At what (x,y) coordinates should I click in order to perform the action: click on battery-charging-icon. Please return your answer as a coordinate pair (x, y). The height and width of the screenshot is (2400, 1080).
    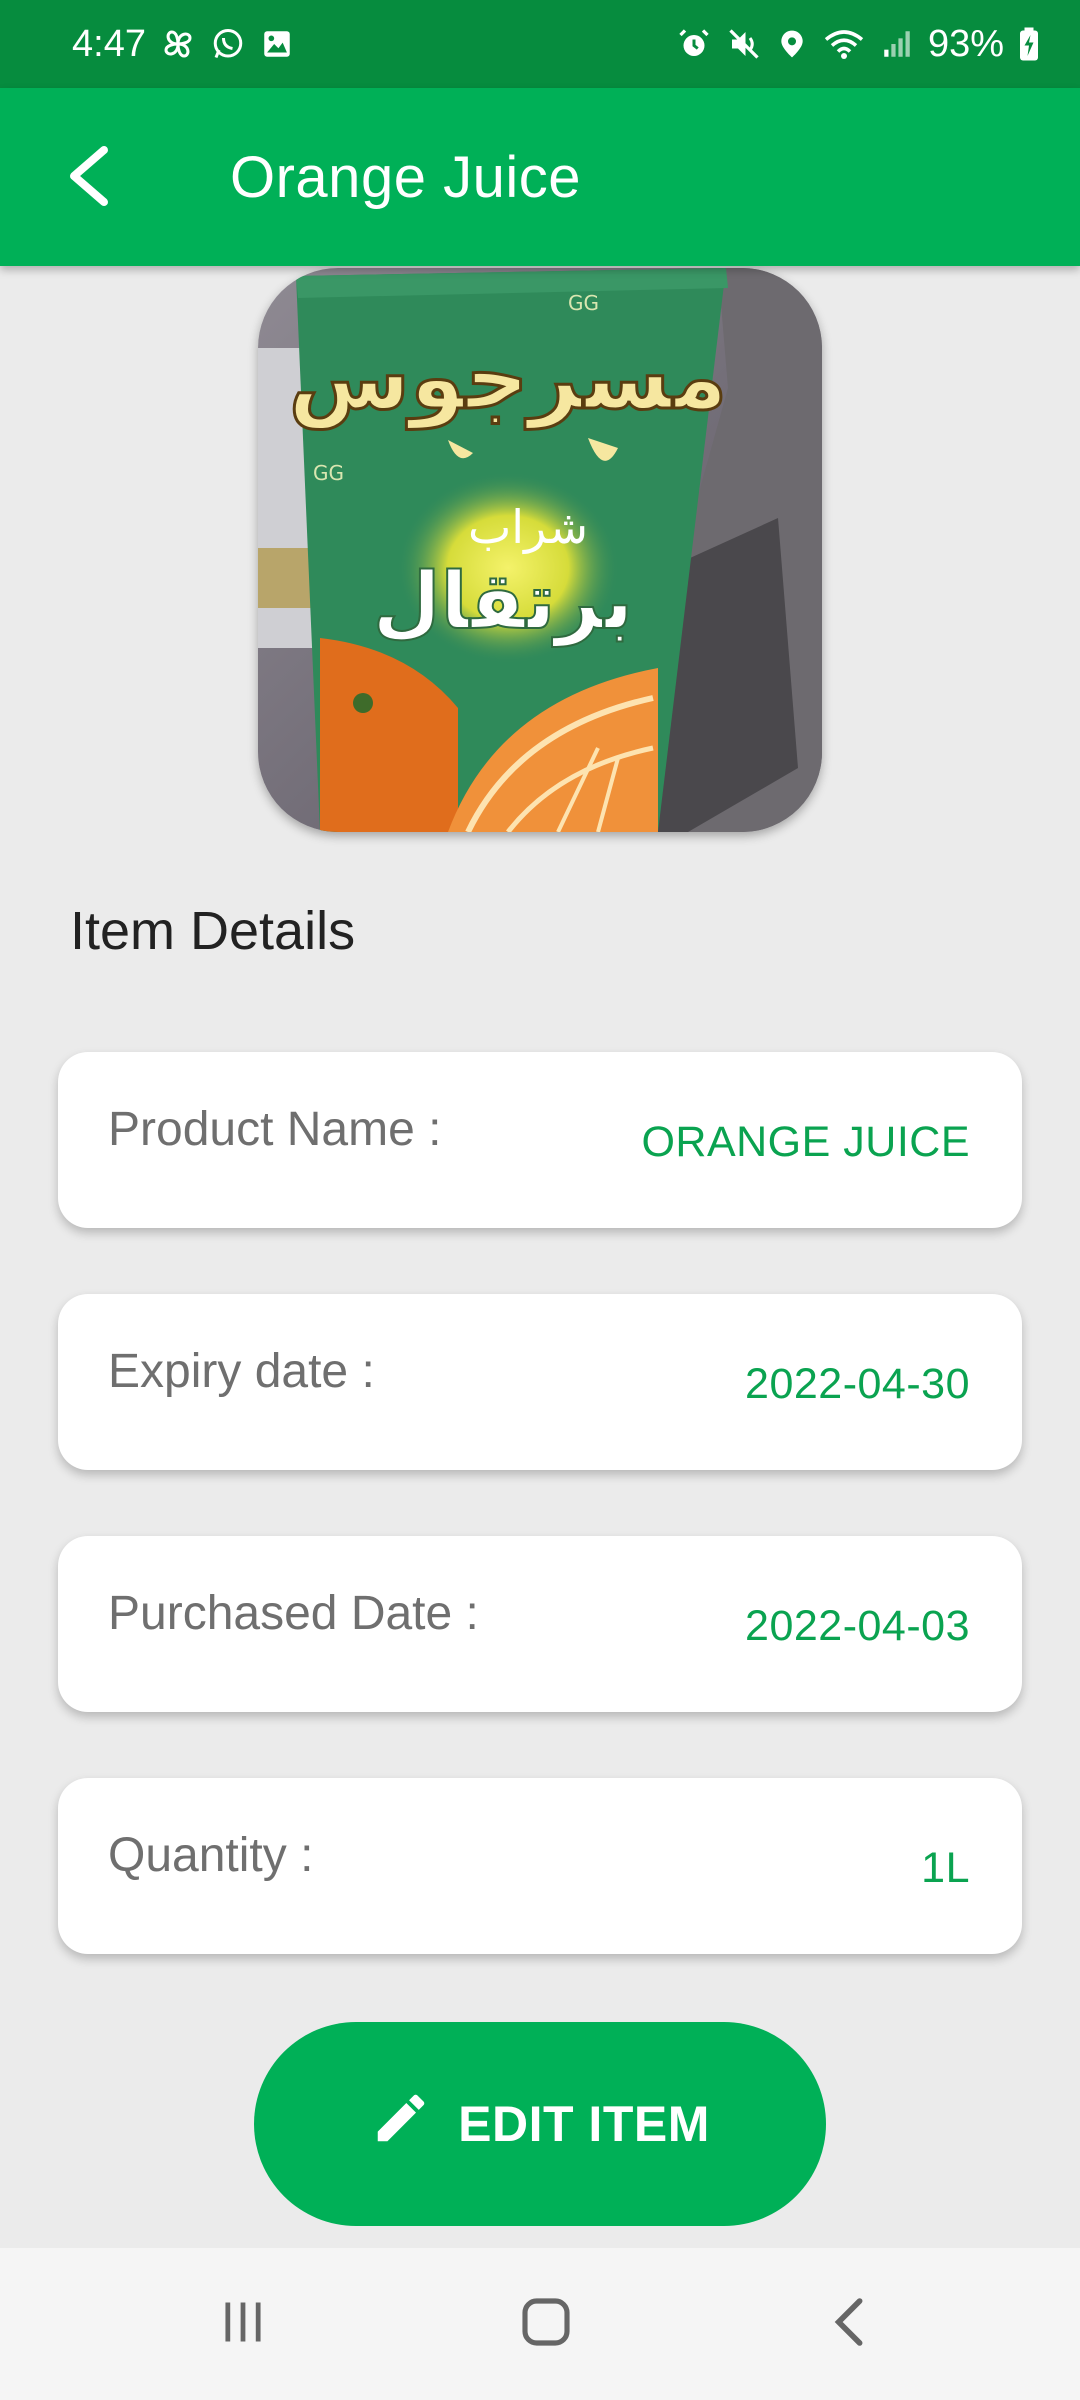
    Looking at the image, I should click on (1029, 44).